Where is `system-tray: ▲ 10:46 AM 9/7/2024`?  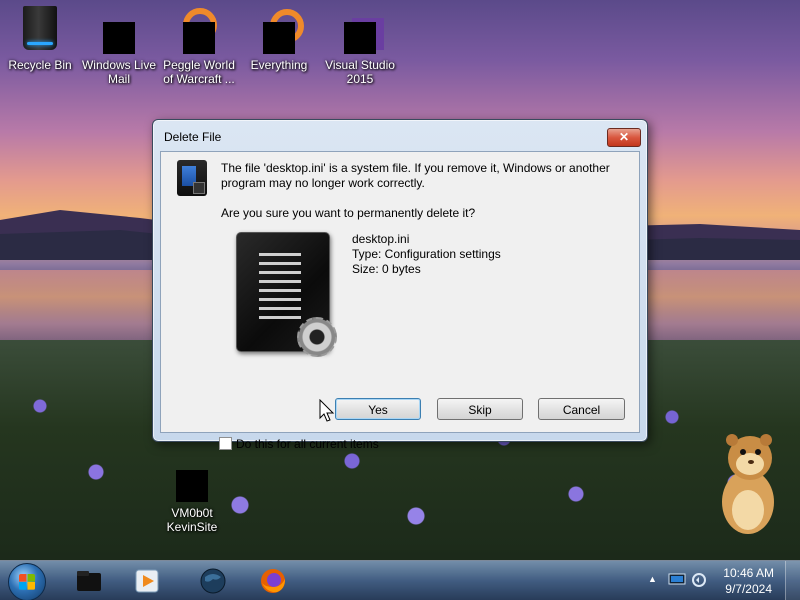
system-tray: ▲ 10:46 AM 9/7/2024 is located at coordinates (715, 580).